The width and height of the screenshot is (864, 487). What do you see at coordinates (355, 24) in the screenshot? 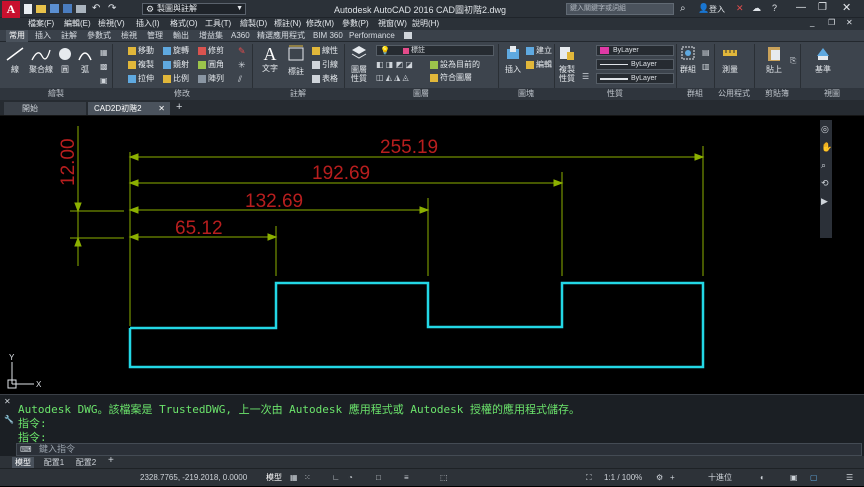
I see `menu-item: 參數(P)` at bounding box center [355, 24].